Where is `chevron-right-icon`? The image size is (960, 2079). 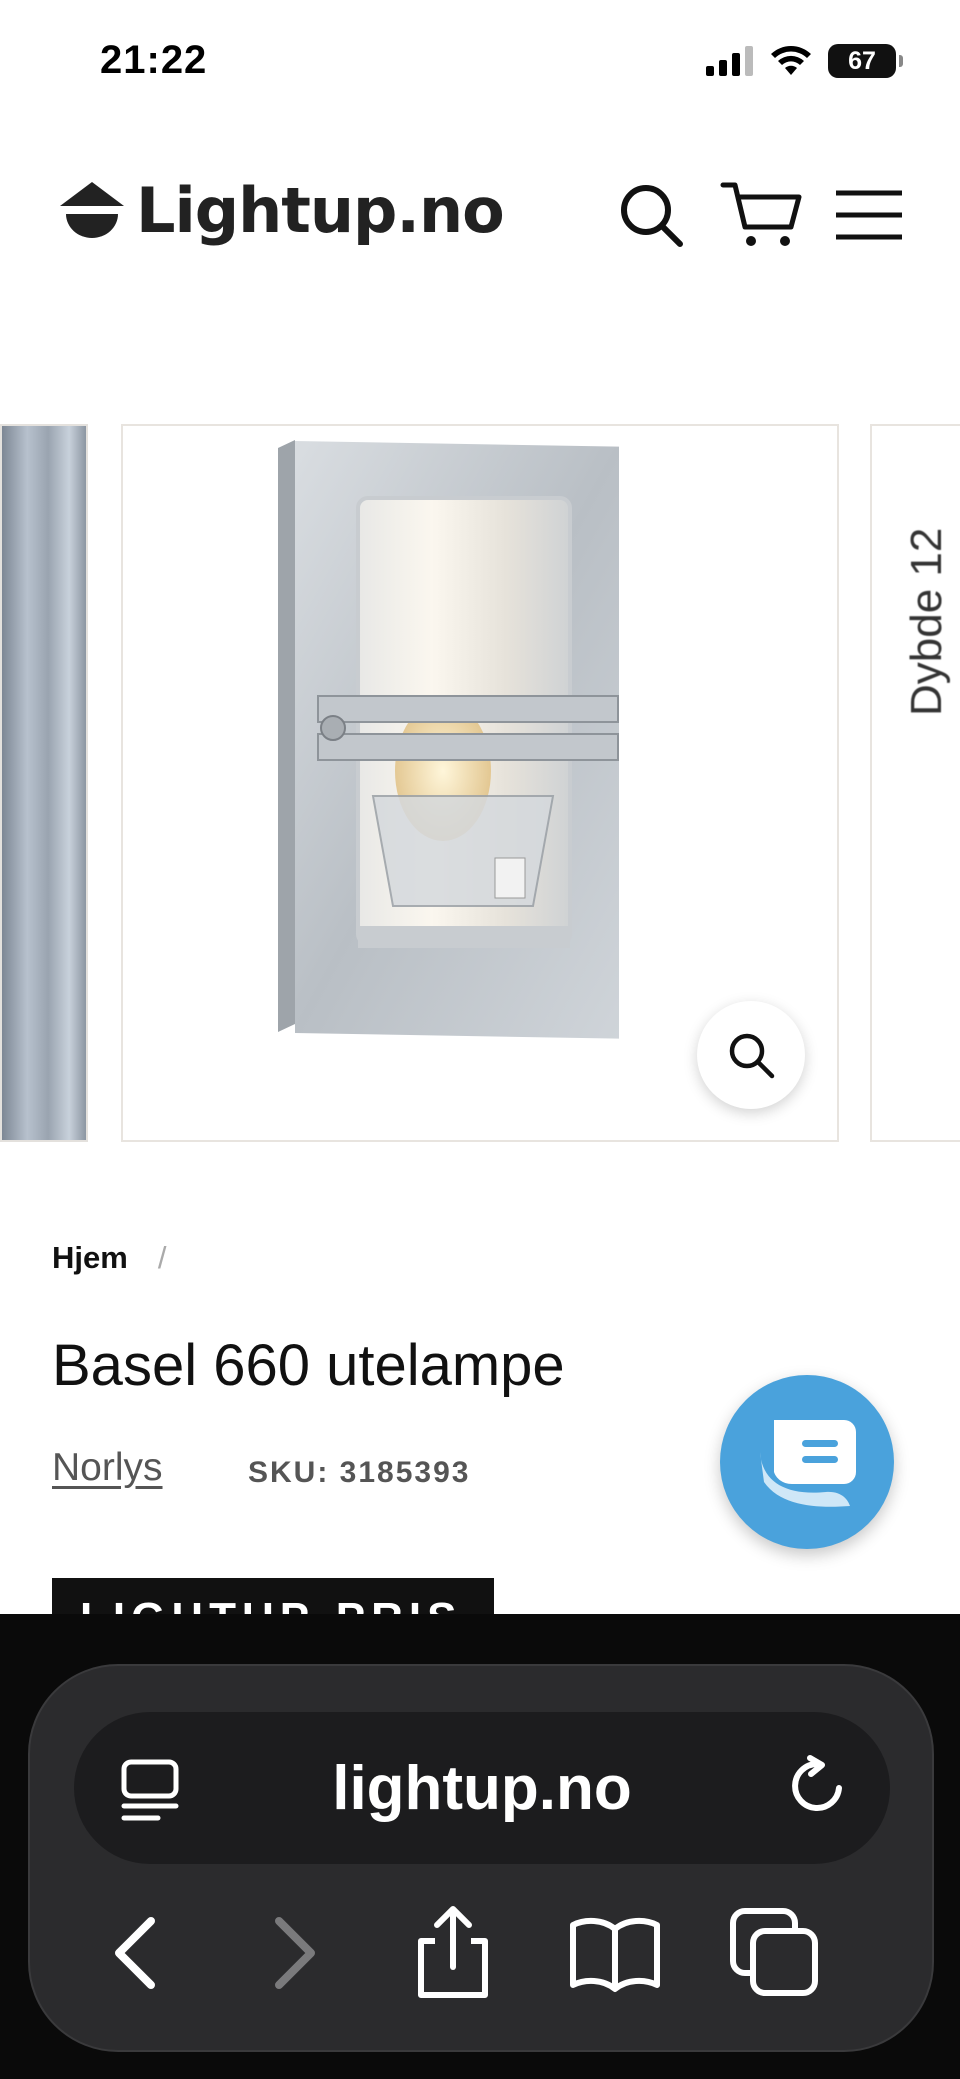
chevron-right-icon is located at coordinates (295, 1953).